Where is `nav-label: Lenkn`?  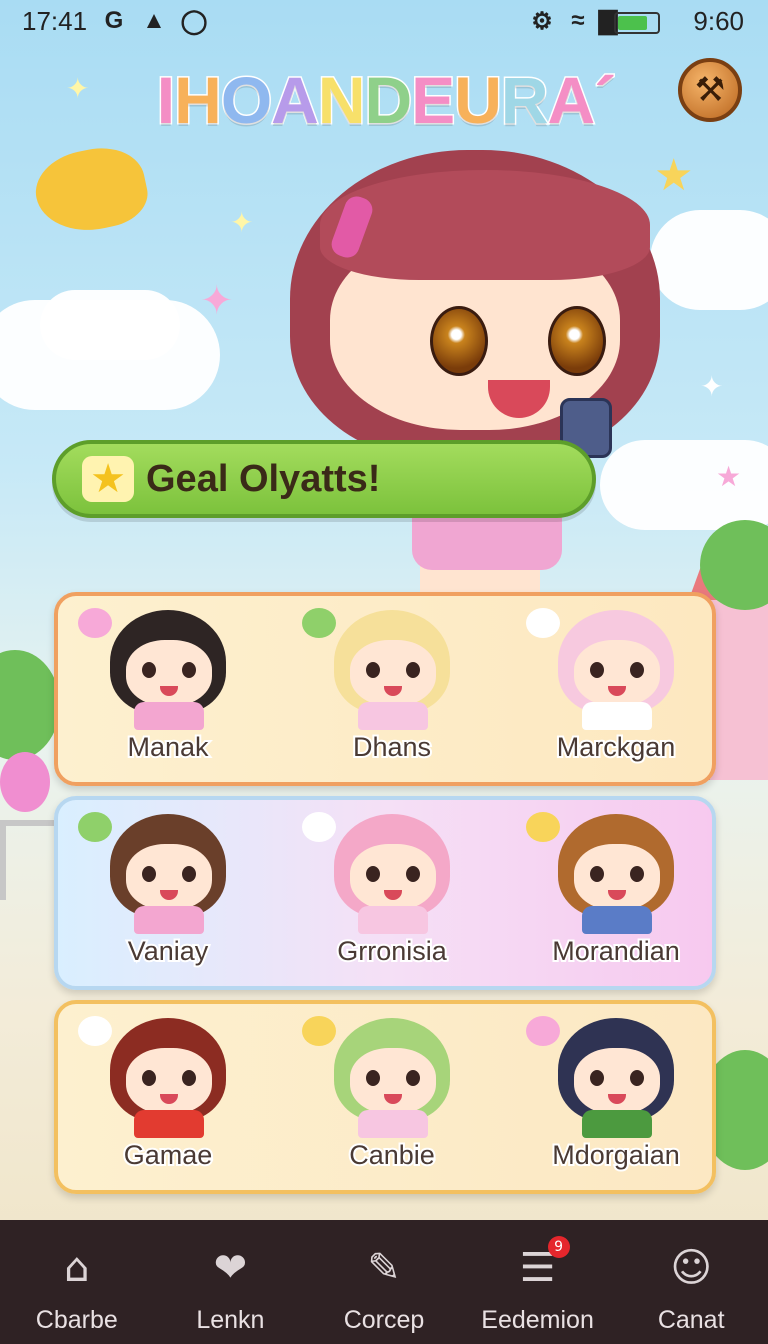 nav-label: Lenkn is located at coordinates (230, 1320).